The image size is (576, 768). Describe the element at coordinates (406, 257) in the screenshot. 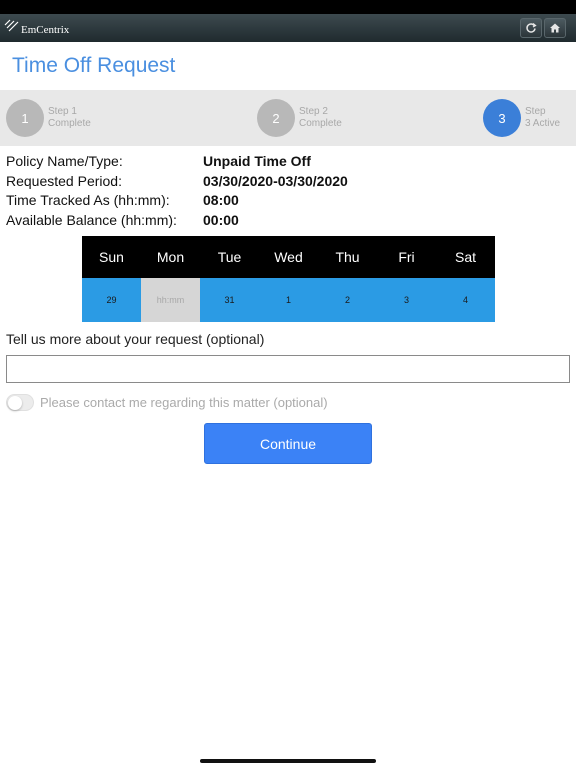

I see `day-header-fri: Fri` at that location.